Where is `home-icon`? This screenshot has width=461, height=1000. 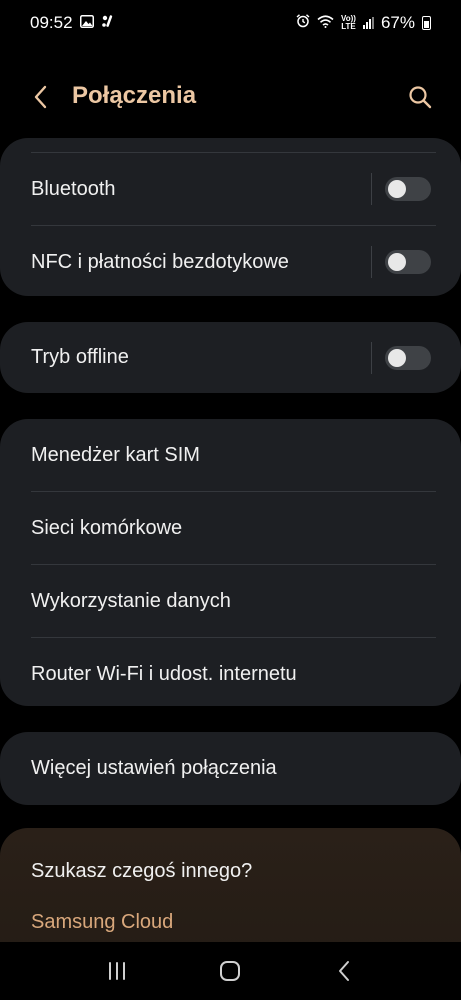
home-icon is located at coordinates (230, 971).